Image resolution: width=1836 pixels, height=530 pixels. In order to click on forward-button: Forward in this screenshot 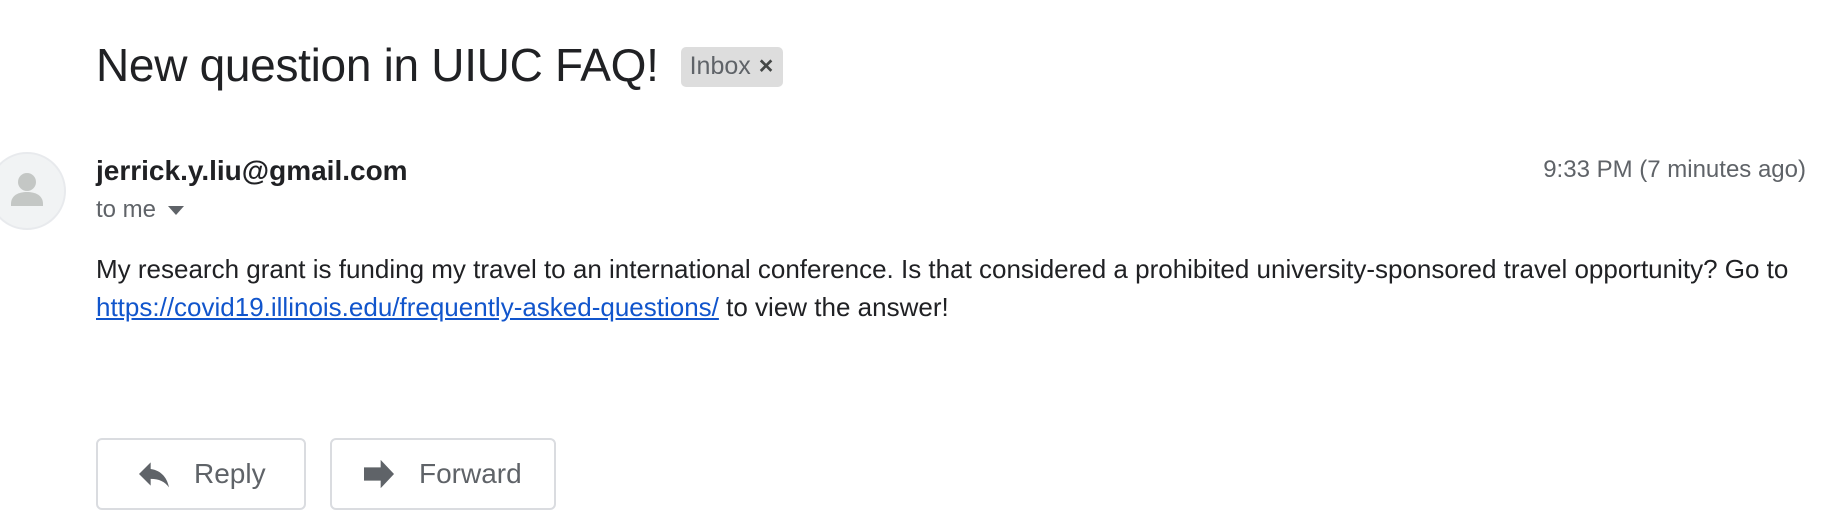, I will do `click(443, 474)`.